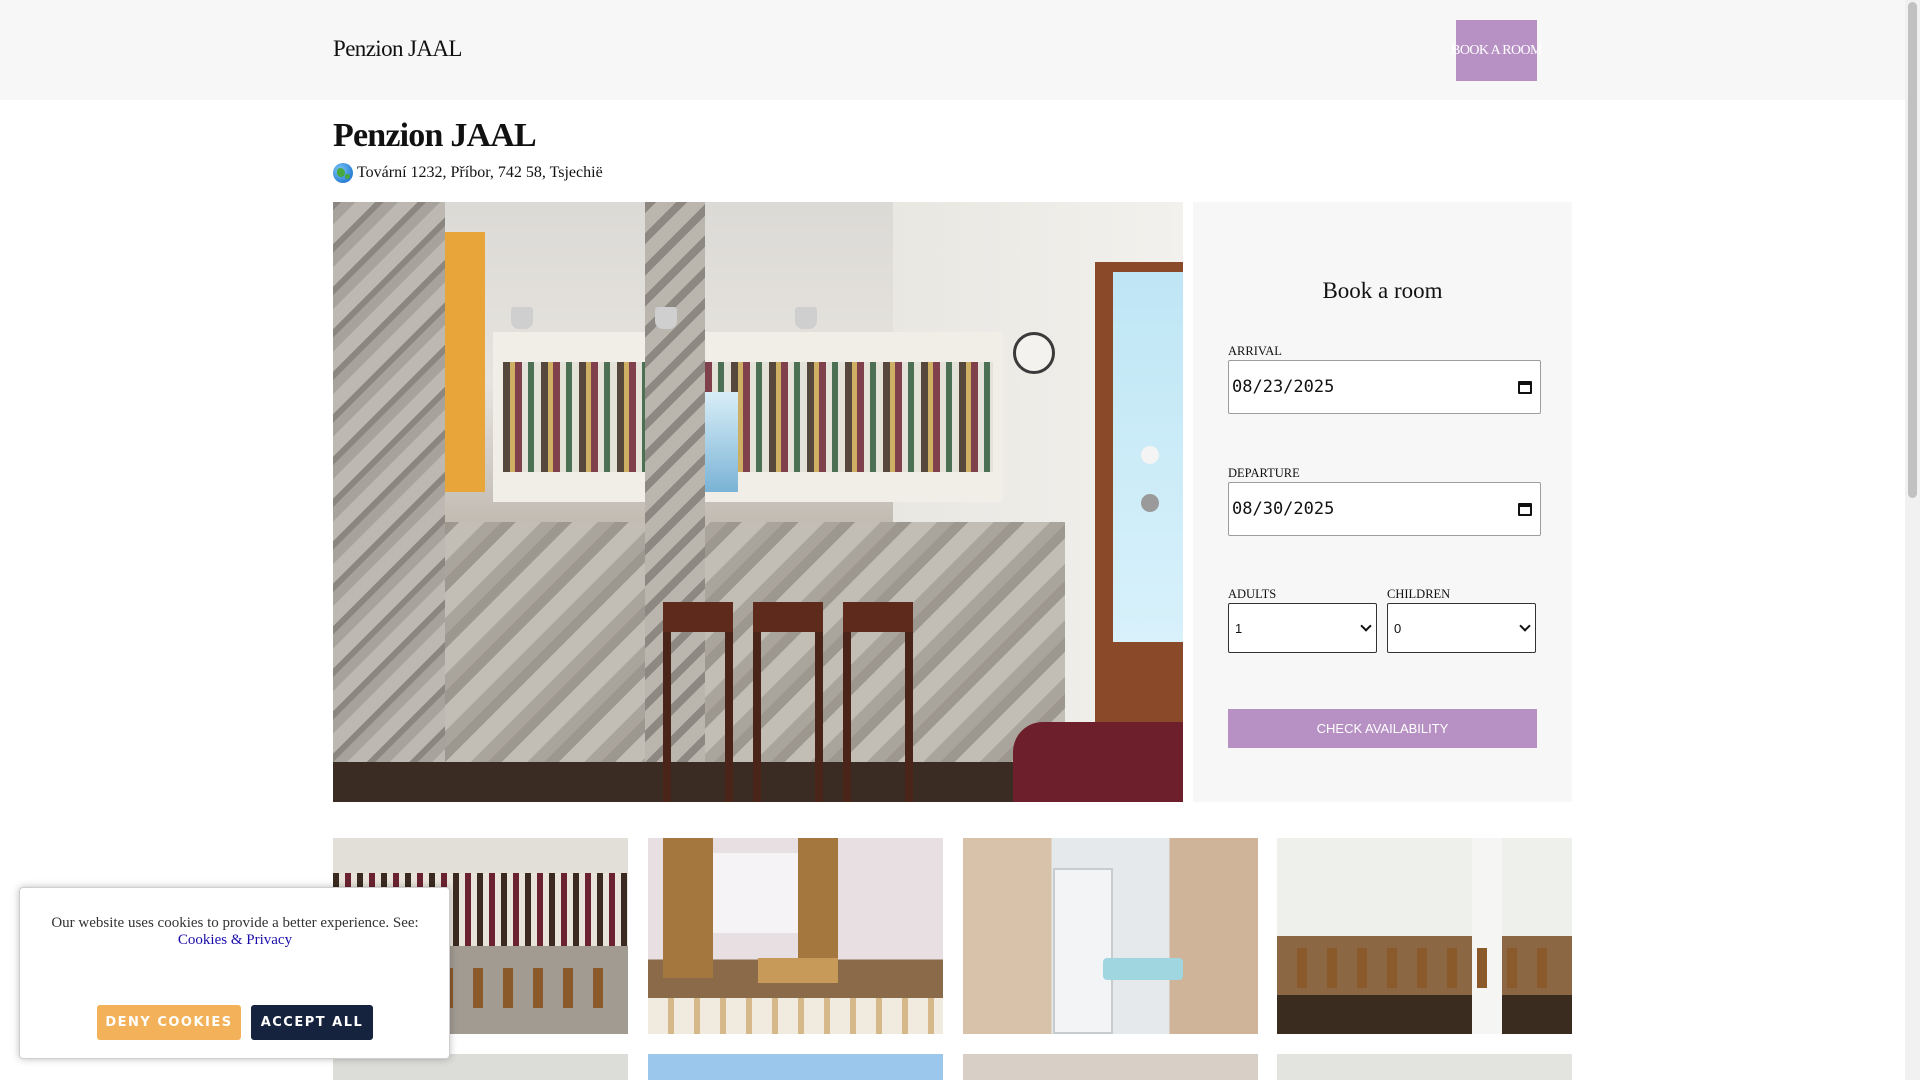 The image size is (1920, 1080). I want to click on cookies-privacy-link: Cookies & Privacy, so click(235, 940).